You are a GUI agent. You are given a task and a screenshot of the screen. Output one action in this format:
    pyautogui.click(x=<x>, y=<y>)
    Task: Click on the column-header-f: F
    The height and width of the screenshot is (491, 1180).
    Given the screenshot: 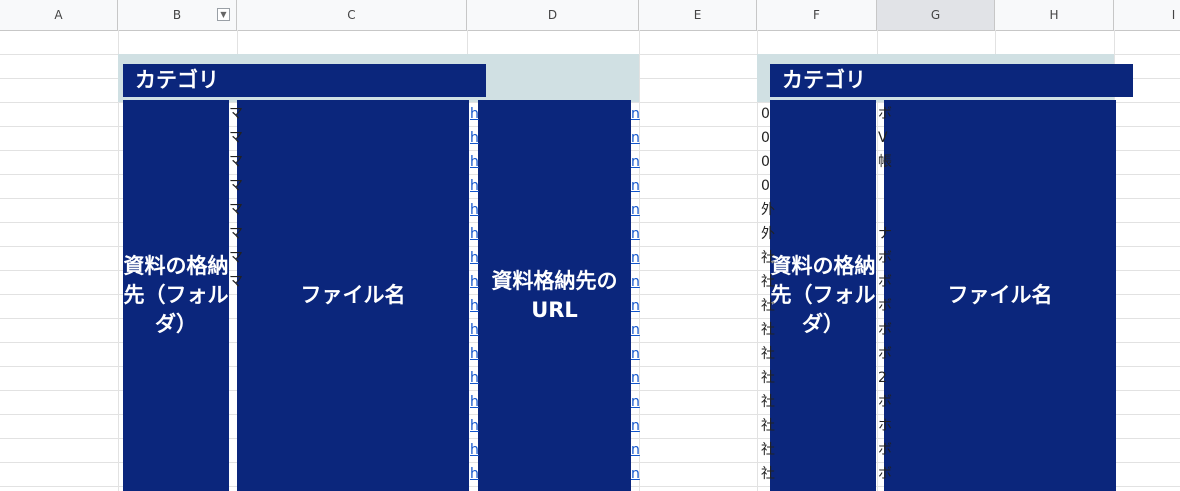 What is the action you would take?
    pyautogui.click(x=817, y=15)
    